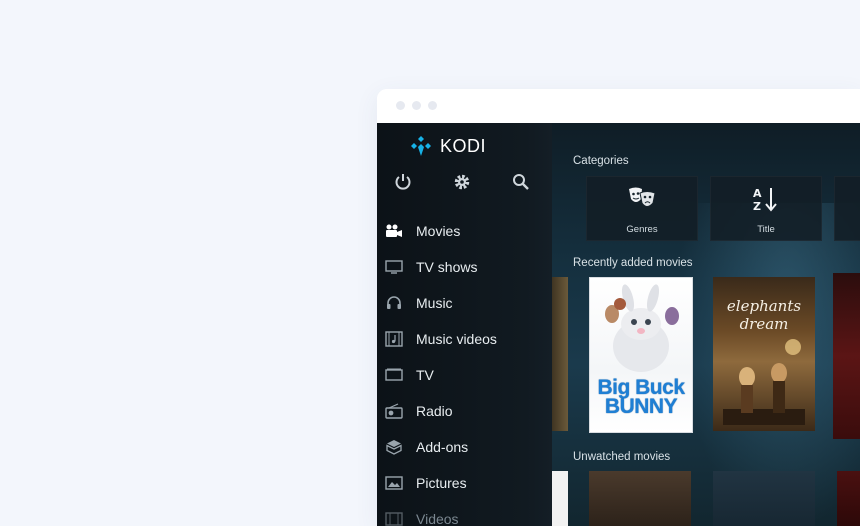 The width and height of the screenshot is (860, 526). What do you see at coordinates (464, 375) in the screenshot?
I see `sidebar-item-tv: TV` at bounding box center [464, 375].